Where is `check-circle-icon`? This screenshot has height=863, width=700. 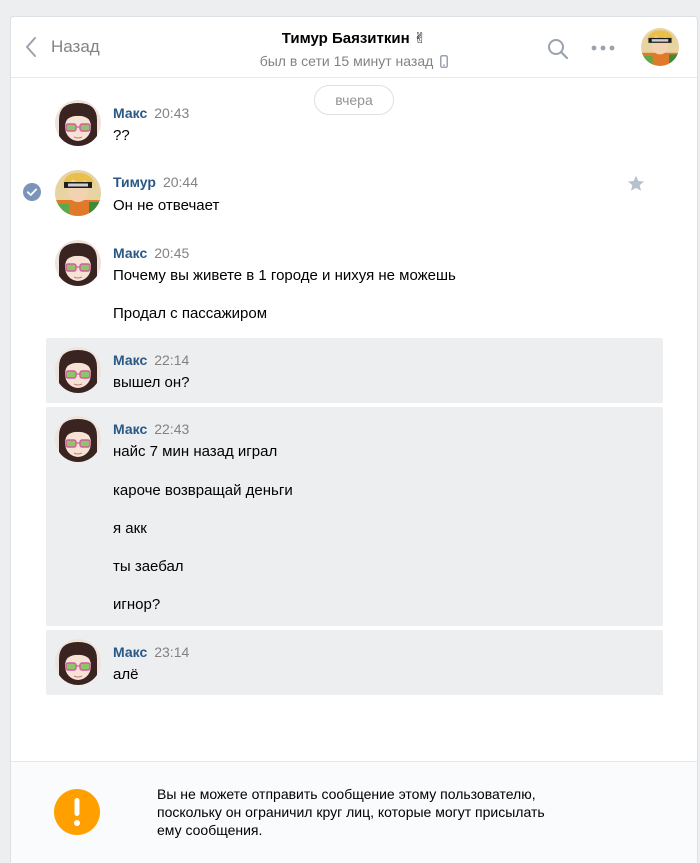
check-circle-icon is located at coordinates (32, 192).